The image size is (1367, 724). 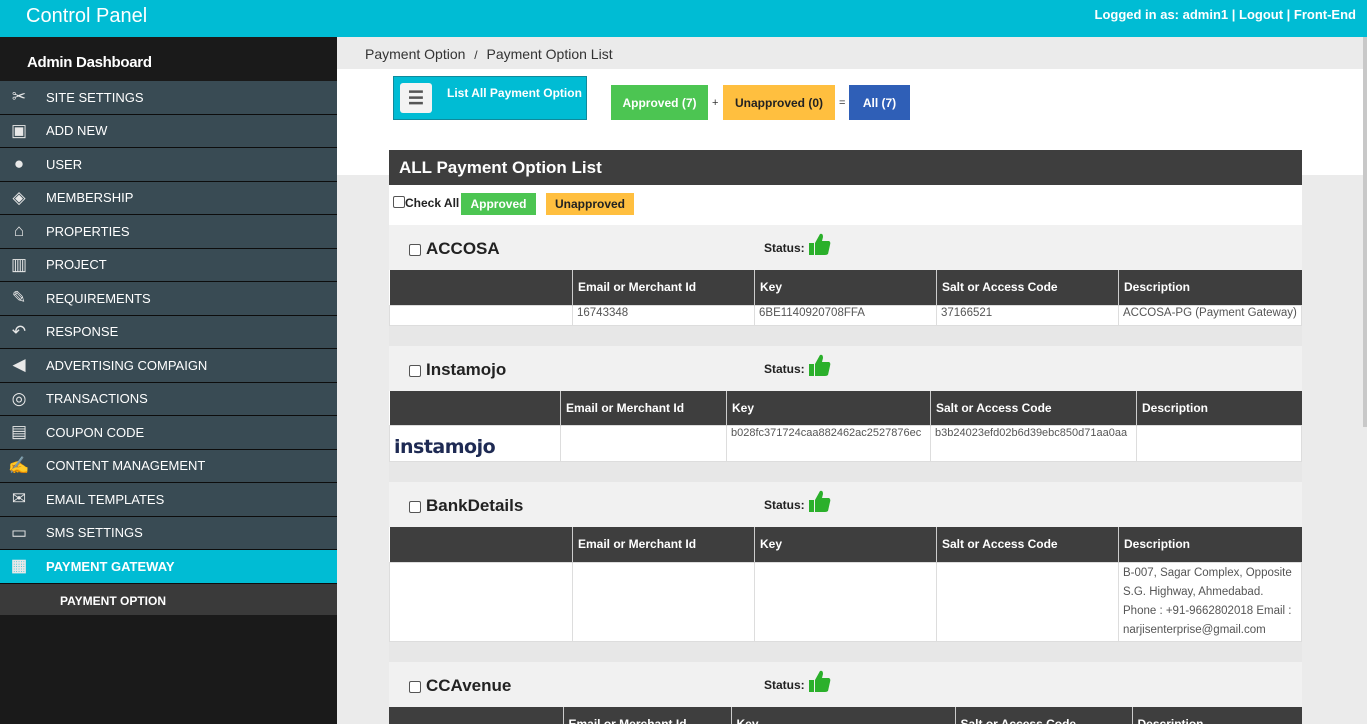 I want to click on sidebar-item-sms-settings: ▭ SMS SETTINGS, so click(x=168, y=533).